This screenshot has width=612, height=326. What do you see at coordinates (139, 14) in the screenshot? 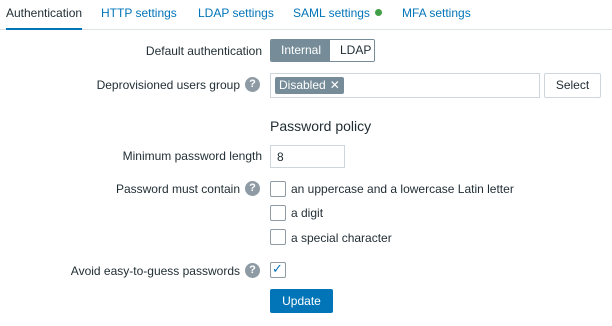
I see `tab-http-settings: HTTP settings` at bounding box center [139, 14].